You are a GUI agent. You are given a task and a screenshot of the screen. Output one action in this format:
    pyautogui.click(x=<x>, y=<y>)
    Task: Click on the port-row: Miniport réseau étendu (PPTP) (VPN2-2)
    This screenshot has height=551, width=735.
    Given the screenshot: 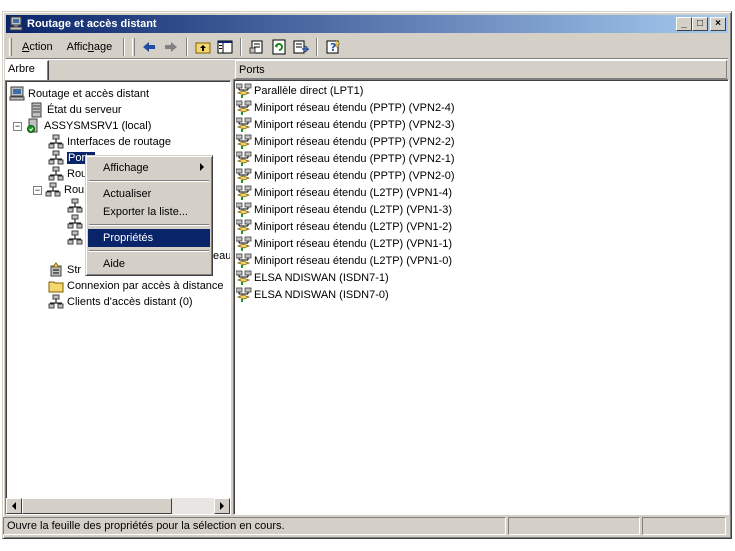 What is the action you would take?
    pyautogui.click(x=345, y=141)
    